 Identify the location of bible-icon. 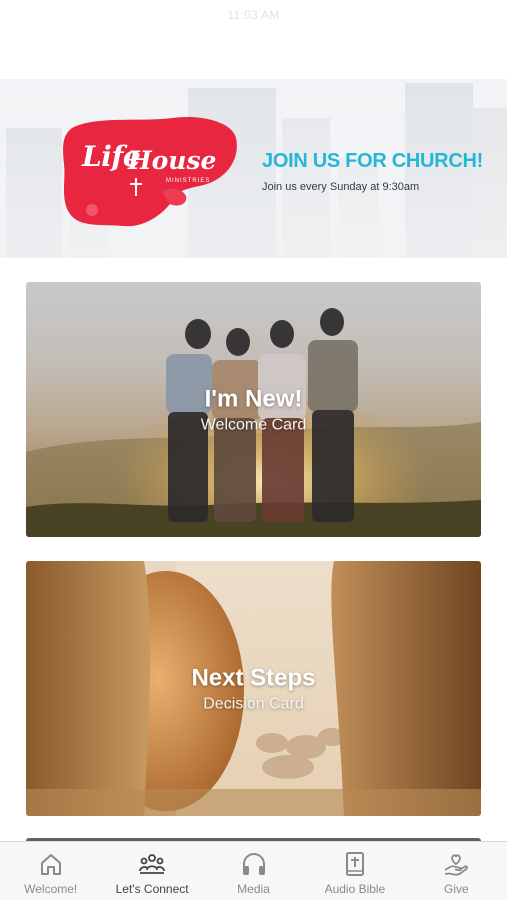
(354, 864).